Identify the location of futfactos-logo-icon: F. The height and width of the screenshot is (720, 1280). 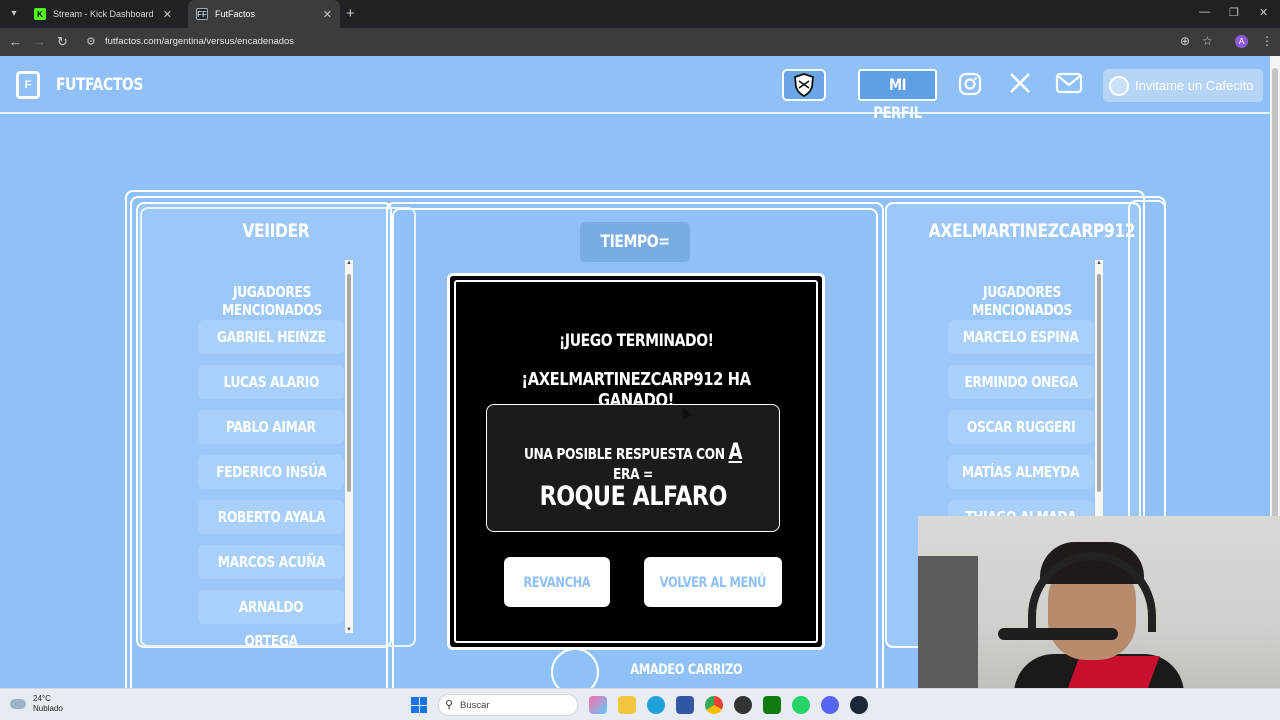
(28, 85).